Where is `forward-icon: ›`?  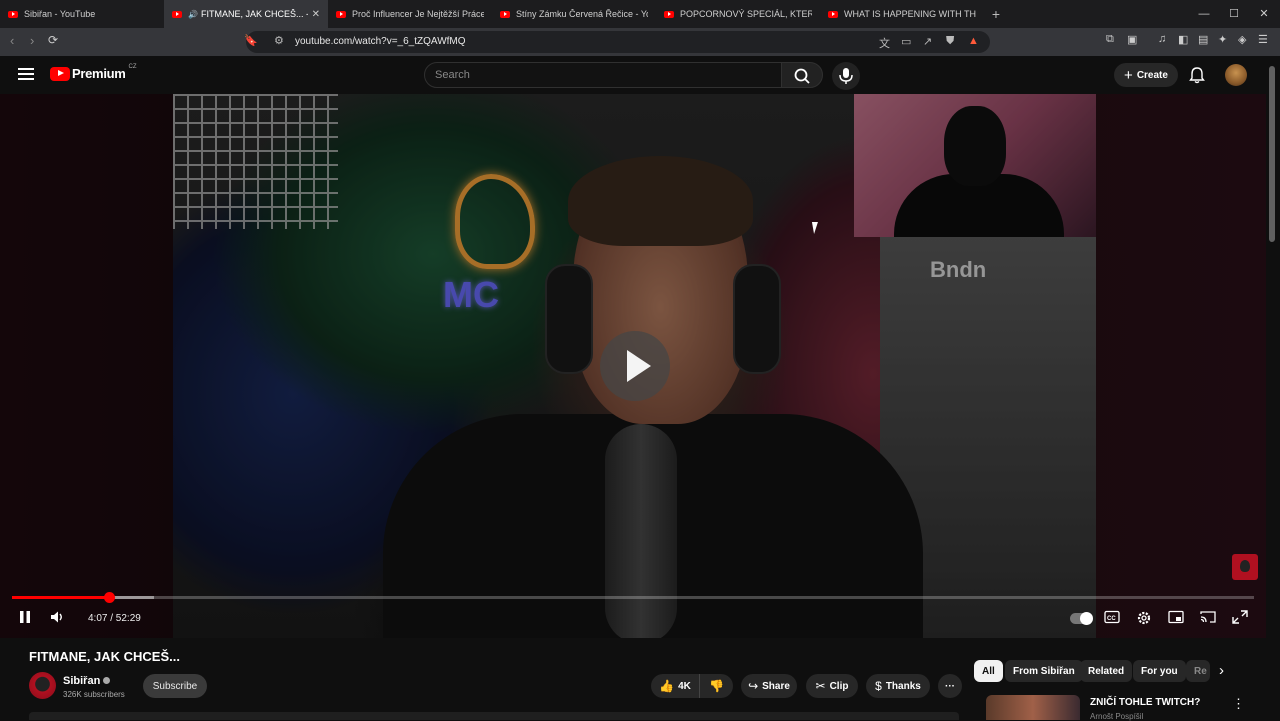 forward-icon: › is located at coordinates (32, 40).